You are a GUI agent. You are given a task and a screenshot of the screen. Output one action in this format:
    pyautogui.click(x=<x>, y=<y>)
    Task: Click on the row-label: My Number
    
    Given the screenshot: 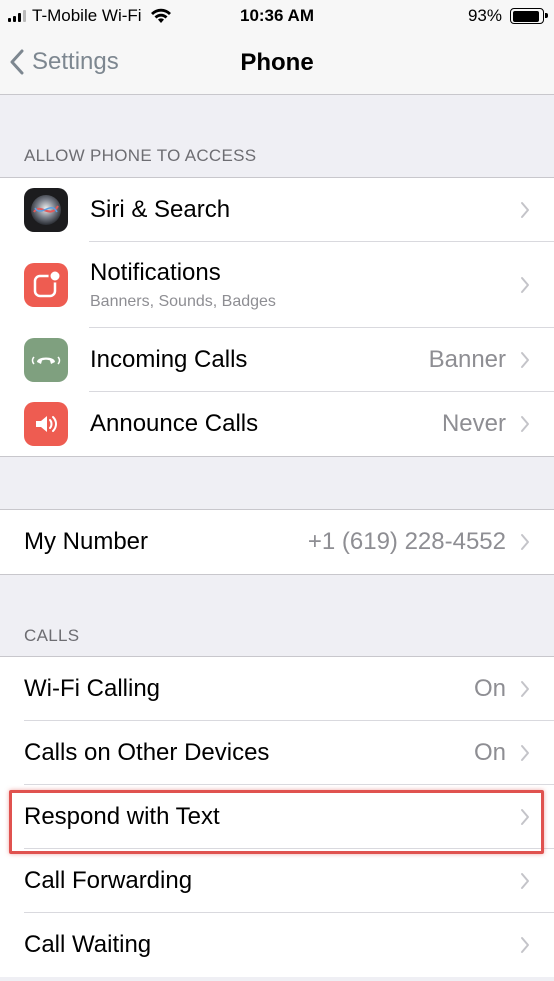 What is the action you would take?
    pyautogui.click(x=86, y=541)
    